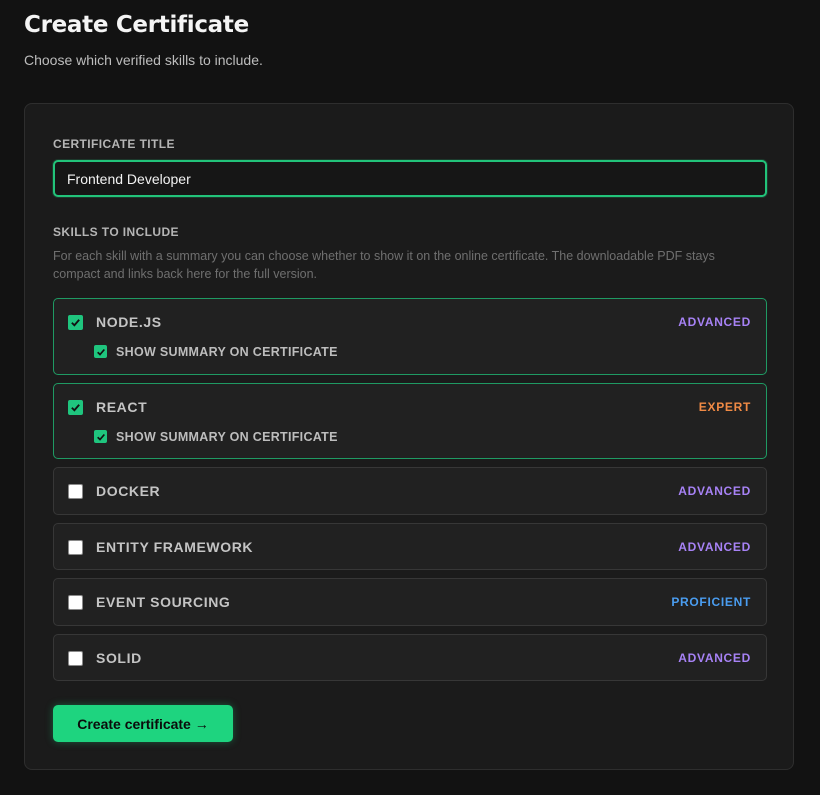  I want to click on skill-level-badge: EXPERT, so click(724, 407).